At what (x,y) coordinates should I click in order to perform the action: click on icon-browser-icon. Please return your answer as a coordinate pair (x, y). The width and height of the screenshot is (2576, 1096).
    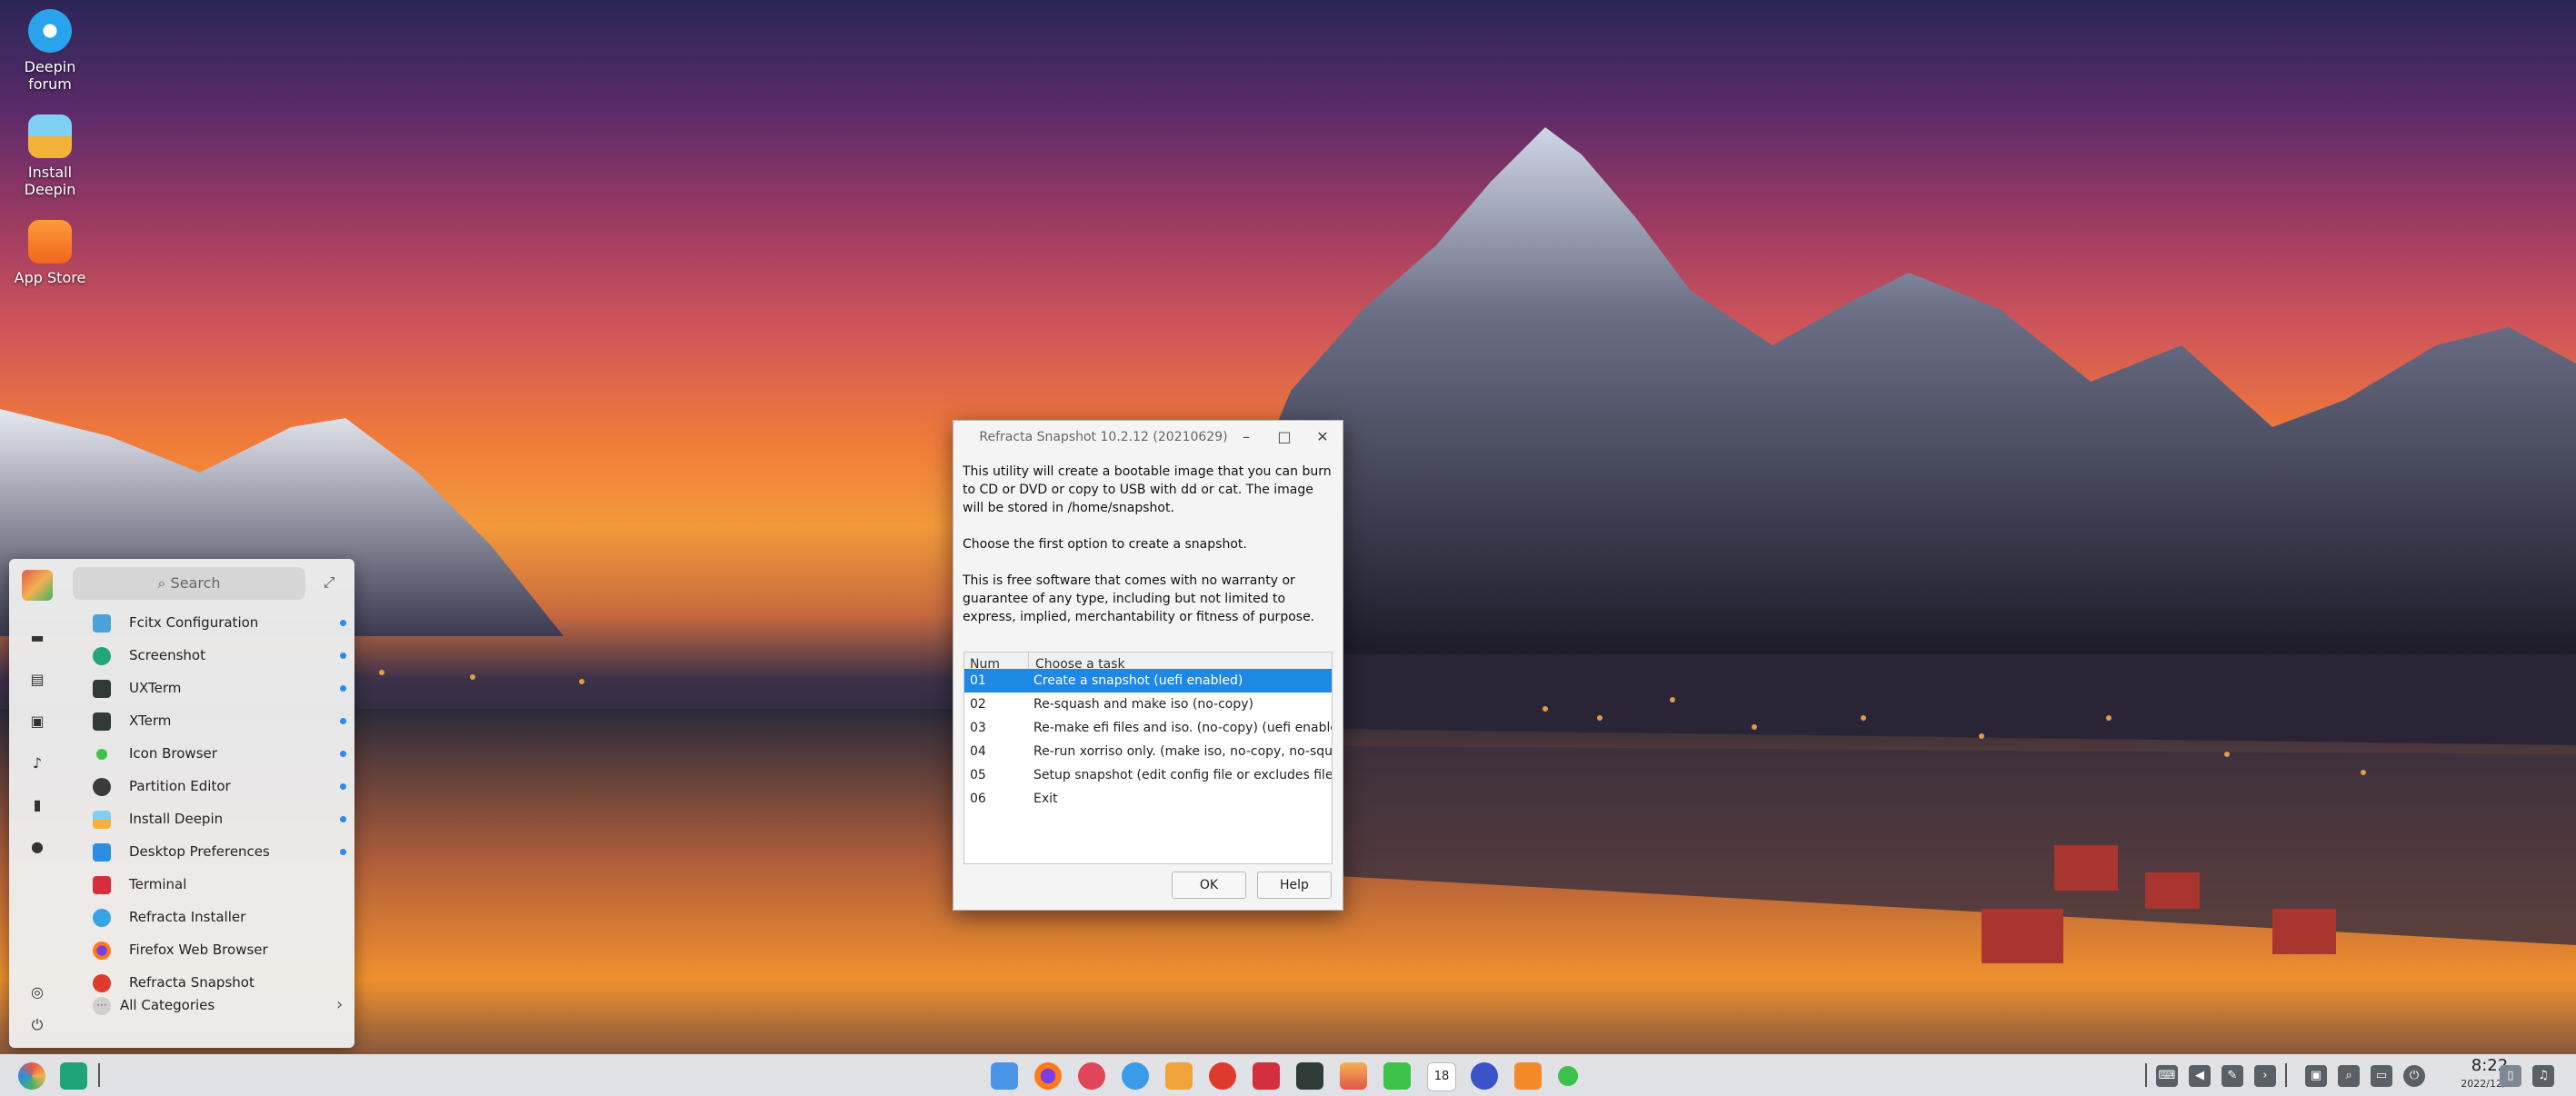
    Looking at the image, I should click on (101, 754).